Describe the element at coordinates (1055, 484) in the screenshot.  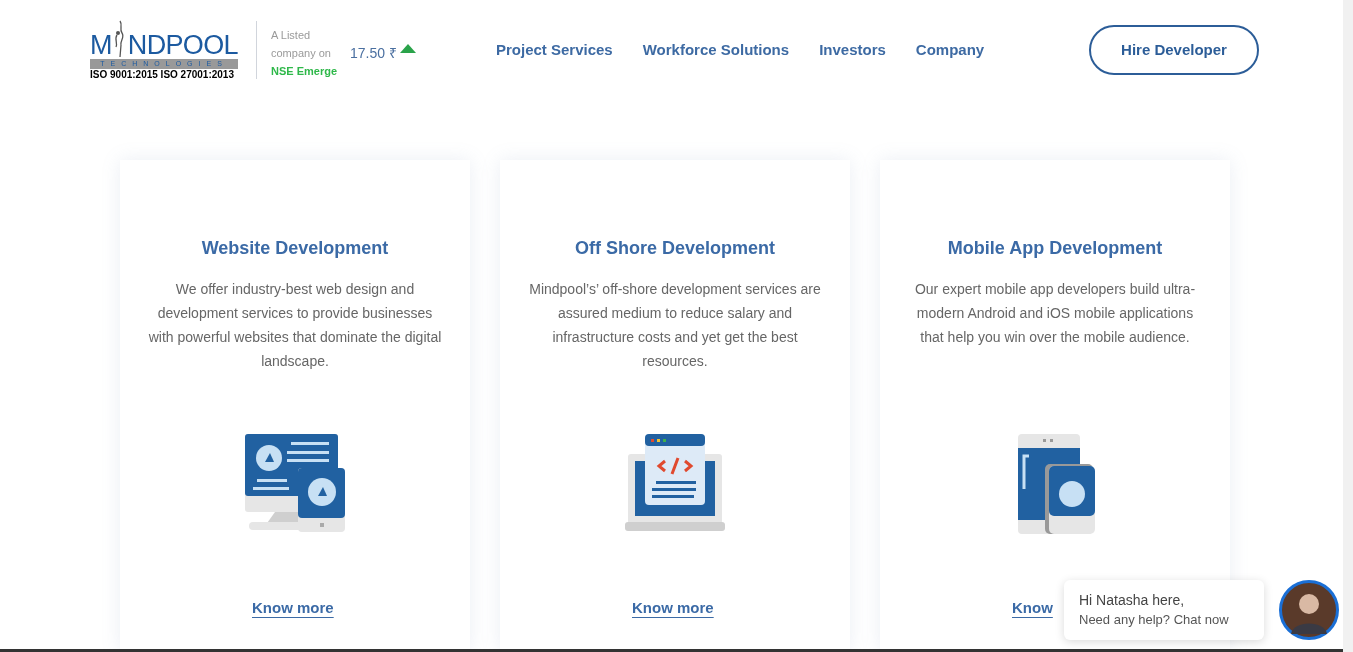
I see `smartphones-icon` at that location.